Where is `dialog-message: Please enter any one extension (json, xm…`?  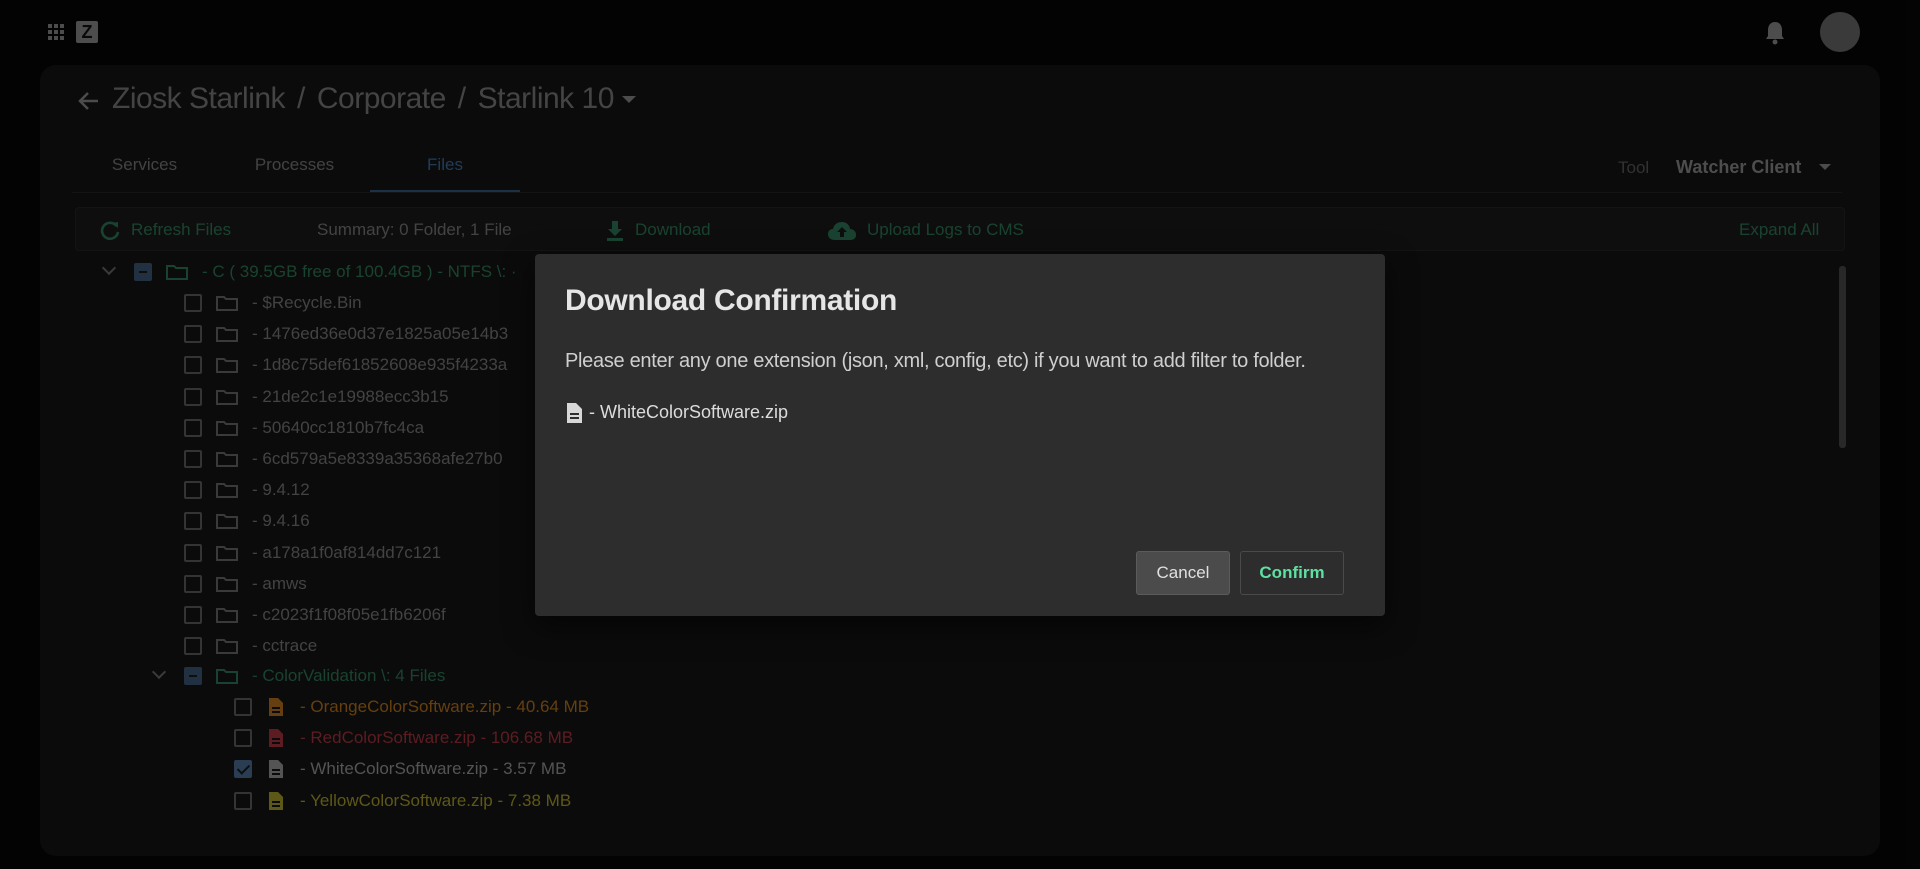
dialog-message: Please enter any one extension (json, xm… is located at coordinates (935, 361).